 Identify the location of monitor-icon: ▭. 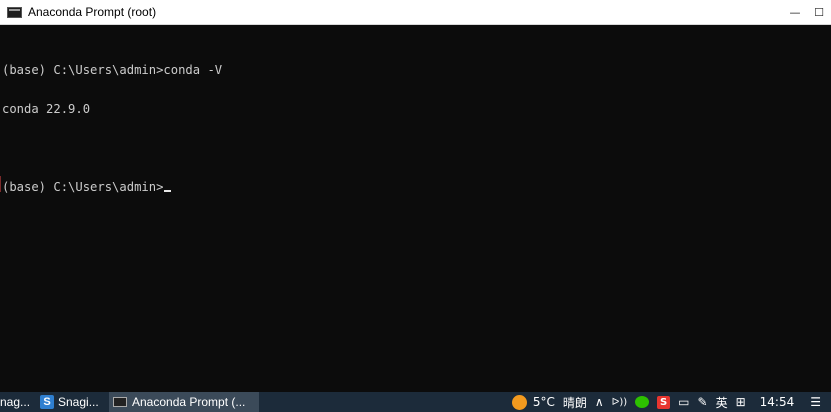
(684, 402).